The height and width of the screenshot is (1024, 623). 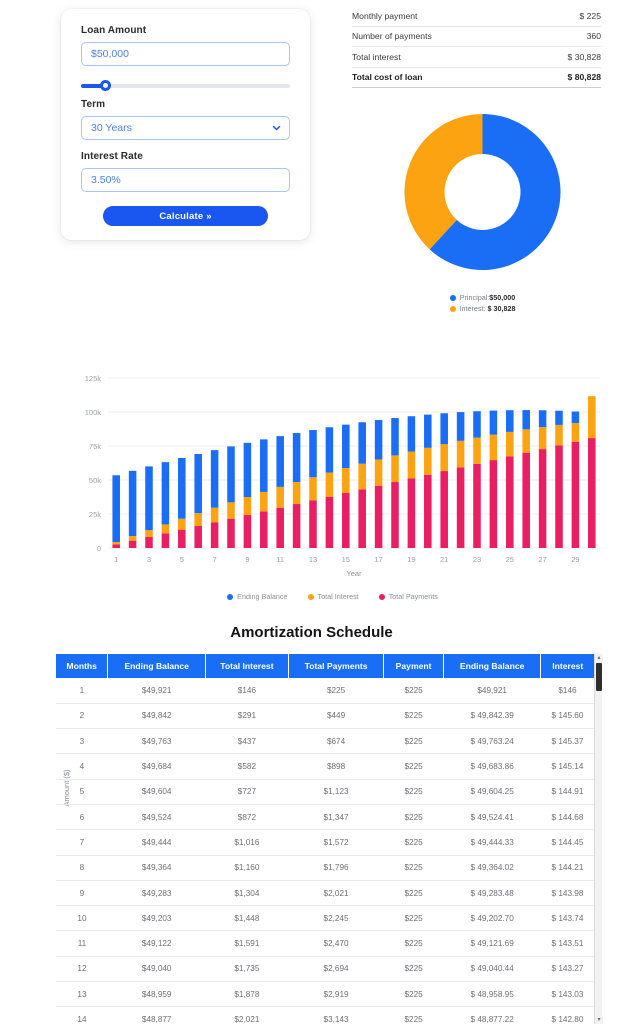 What do you see at coordinates (215, 559) in the screenshot?
I see `x-axis-tick-label: 7` at bounding box center [215, 559].